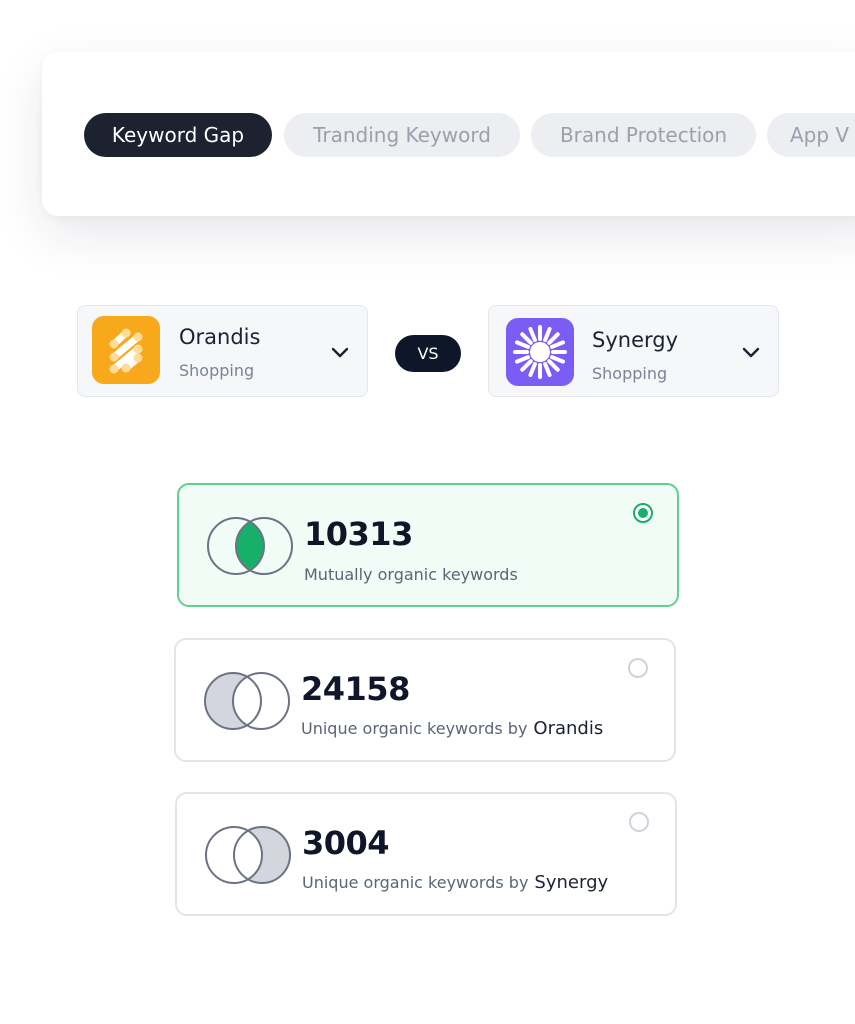 The width and height of the screenshot is (855, 1024). I want to click on option-mutual-keywords: 10313 Mutually organic keywords, so click(428, 545).